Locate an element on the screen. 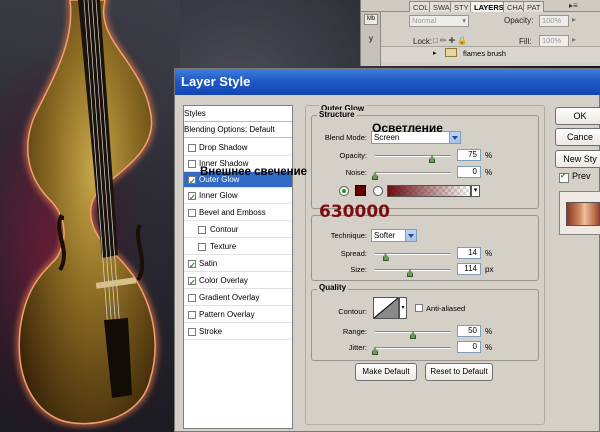  style-item-texture: Texture is located at coordinates (238, 247).